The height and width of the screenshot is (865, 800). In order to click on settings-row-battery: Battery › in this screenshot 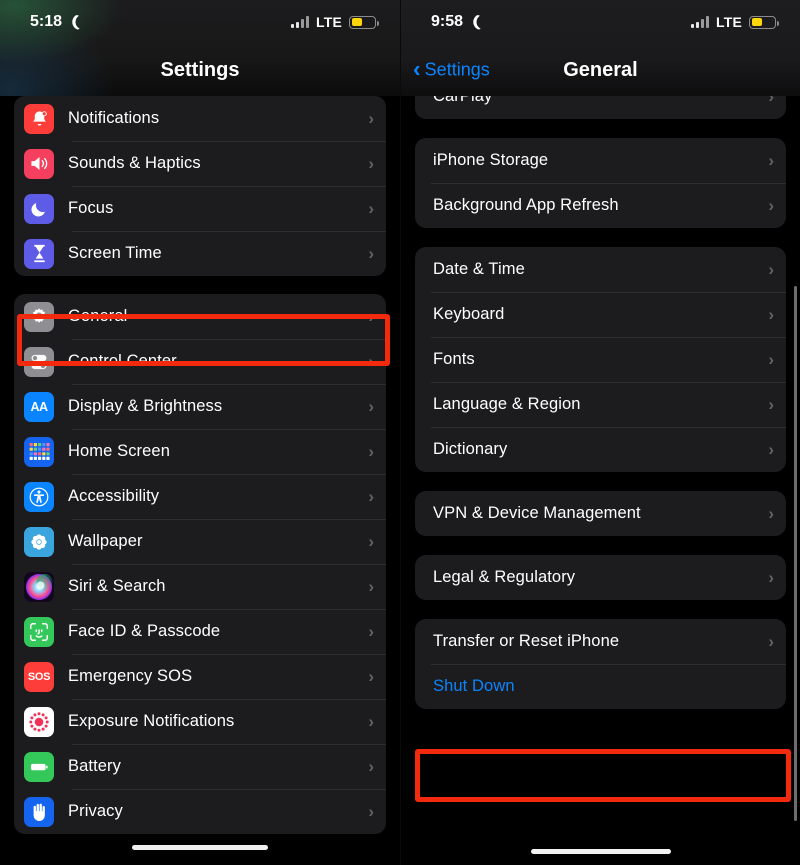, I will do `click(200, 766)`.